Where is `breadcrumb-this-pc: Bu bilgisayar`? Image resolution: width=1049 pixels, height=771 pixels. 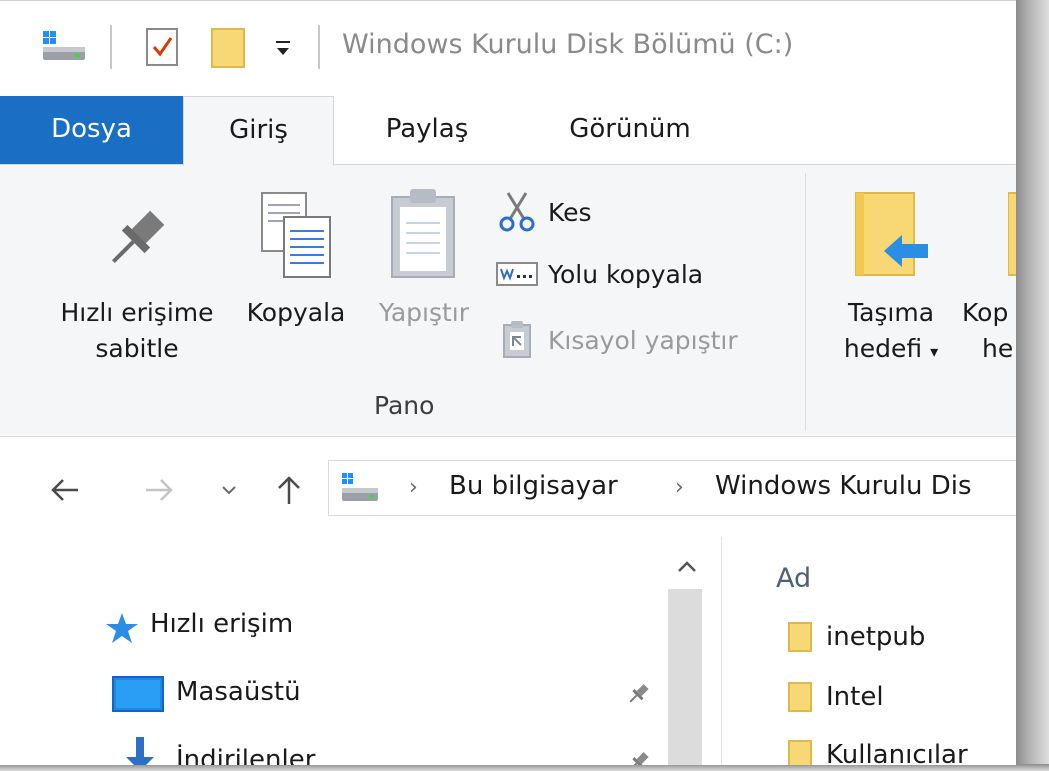
breadcrumb-this-pc: Bu bilgisayar is located at coordinates (533, 486).